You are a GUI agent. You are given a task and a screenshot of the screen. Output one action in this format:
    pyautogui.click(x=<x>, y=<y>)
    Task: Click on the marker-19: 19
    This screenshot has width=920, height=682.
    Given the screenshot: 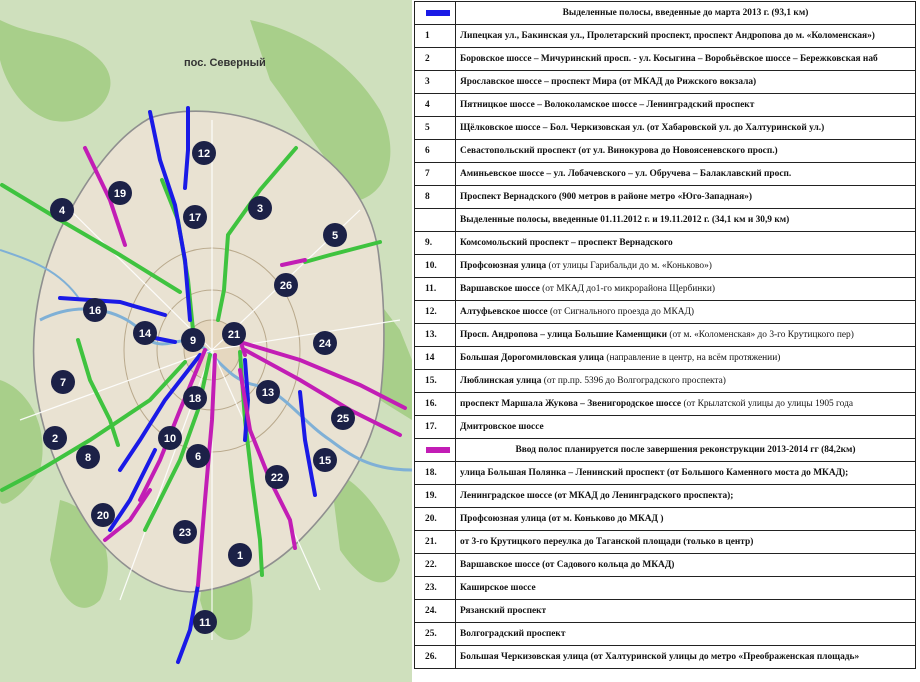 What is the action you would take?
    pyautogui.click(x=120, y=193)
    